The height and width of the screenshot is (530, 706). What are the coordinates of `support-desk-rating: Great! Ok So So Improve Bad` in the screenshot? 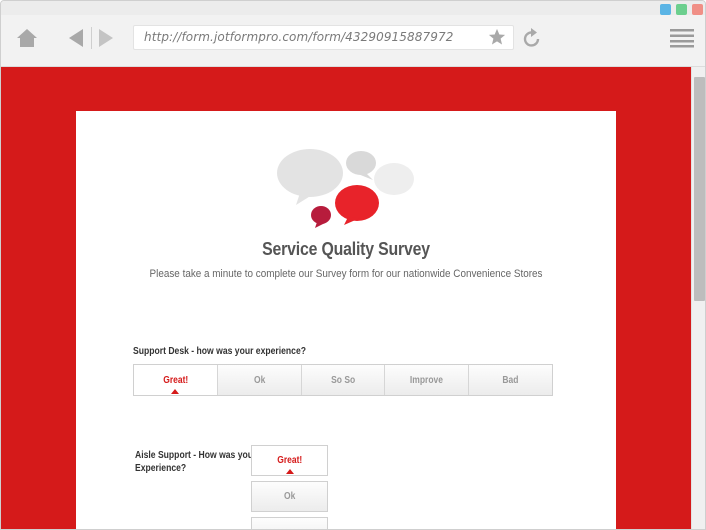 It's located at (343, 380).